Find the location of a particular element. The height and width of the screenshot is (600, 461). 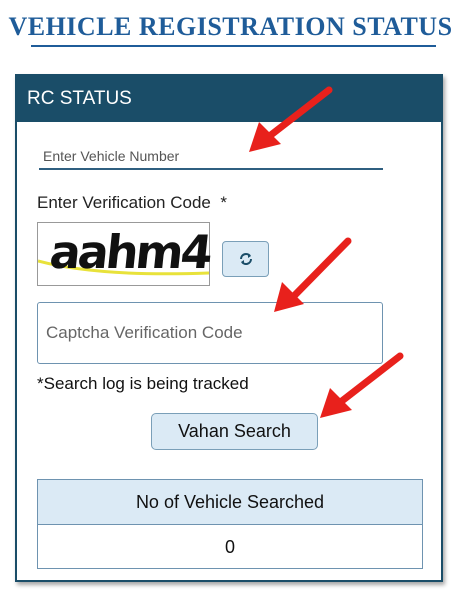

captcha-text: aahm4 is located at coordinates (130, 252).